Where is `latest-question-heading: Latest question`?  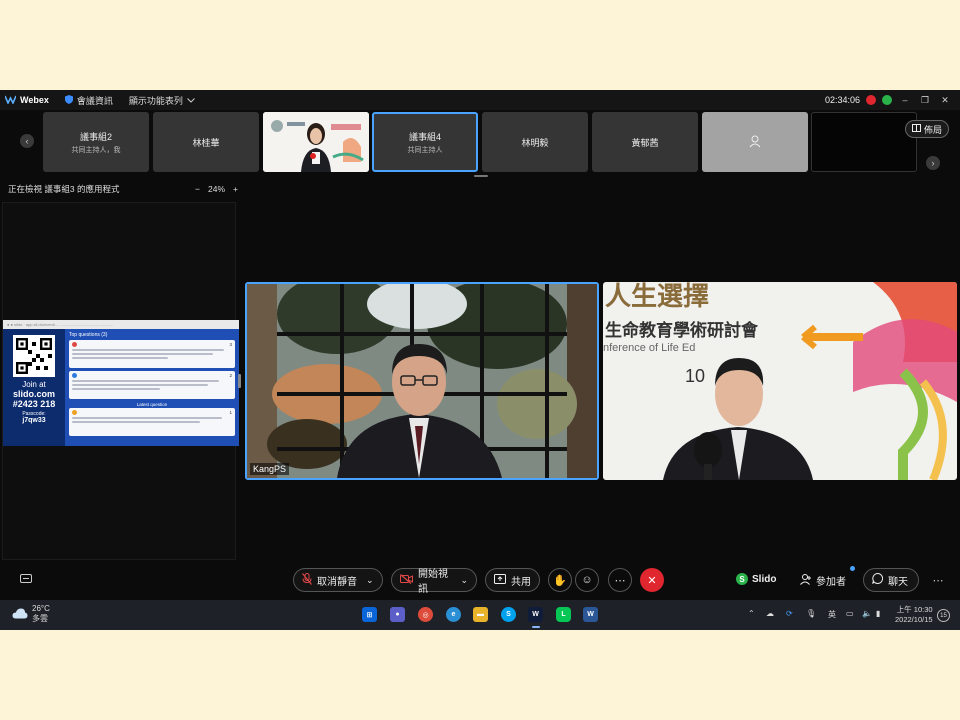
latest-question-heading: Latest question is located at coordinates (152, 404).